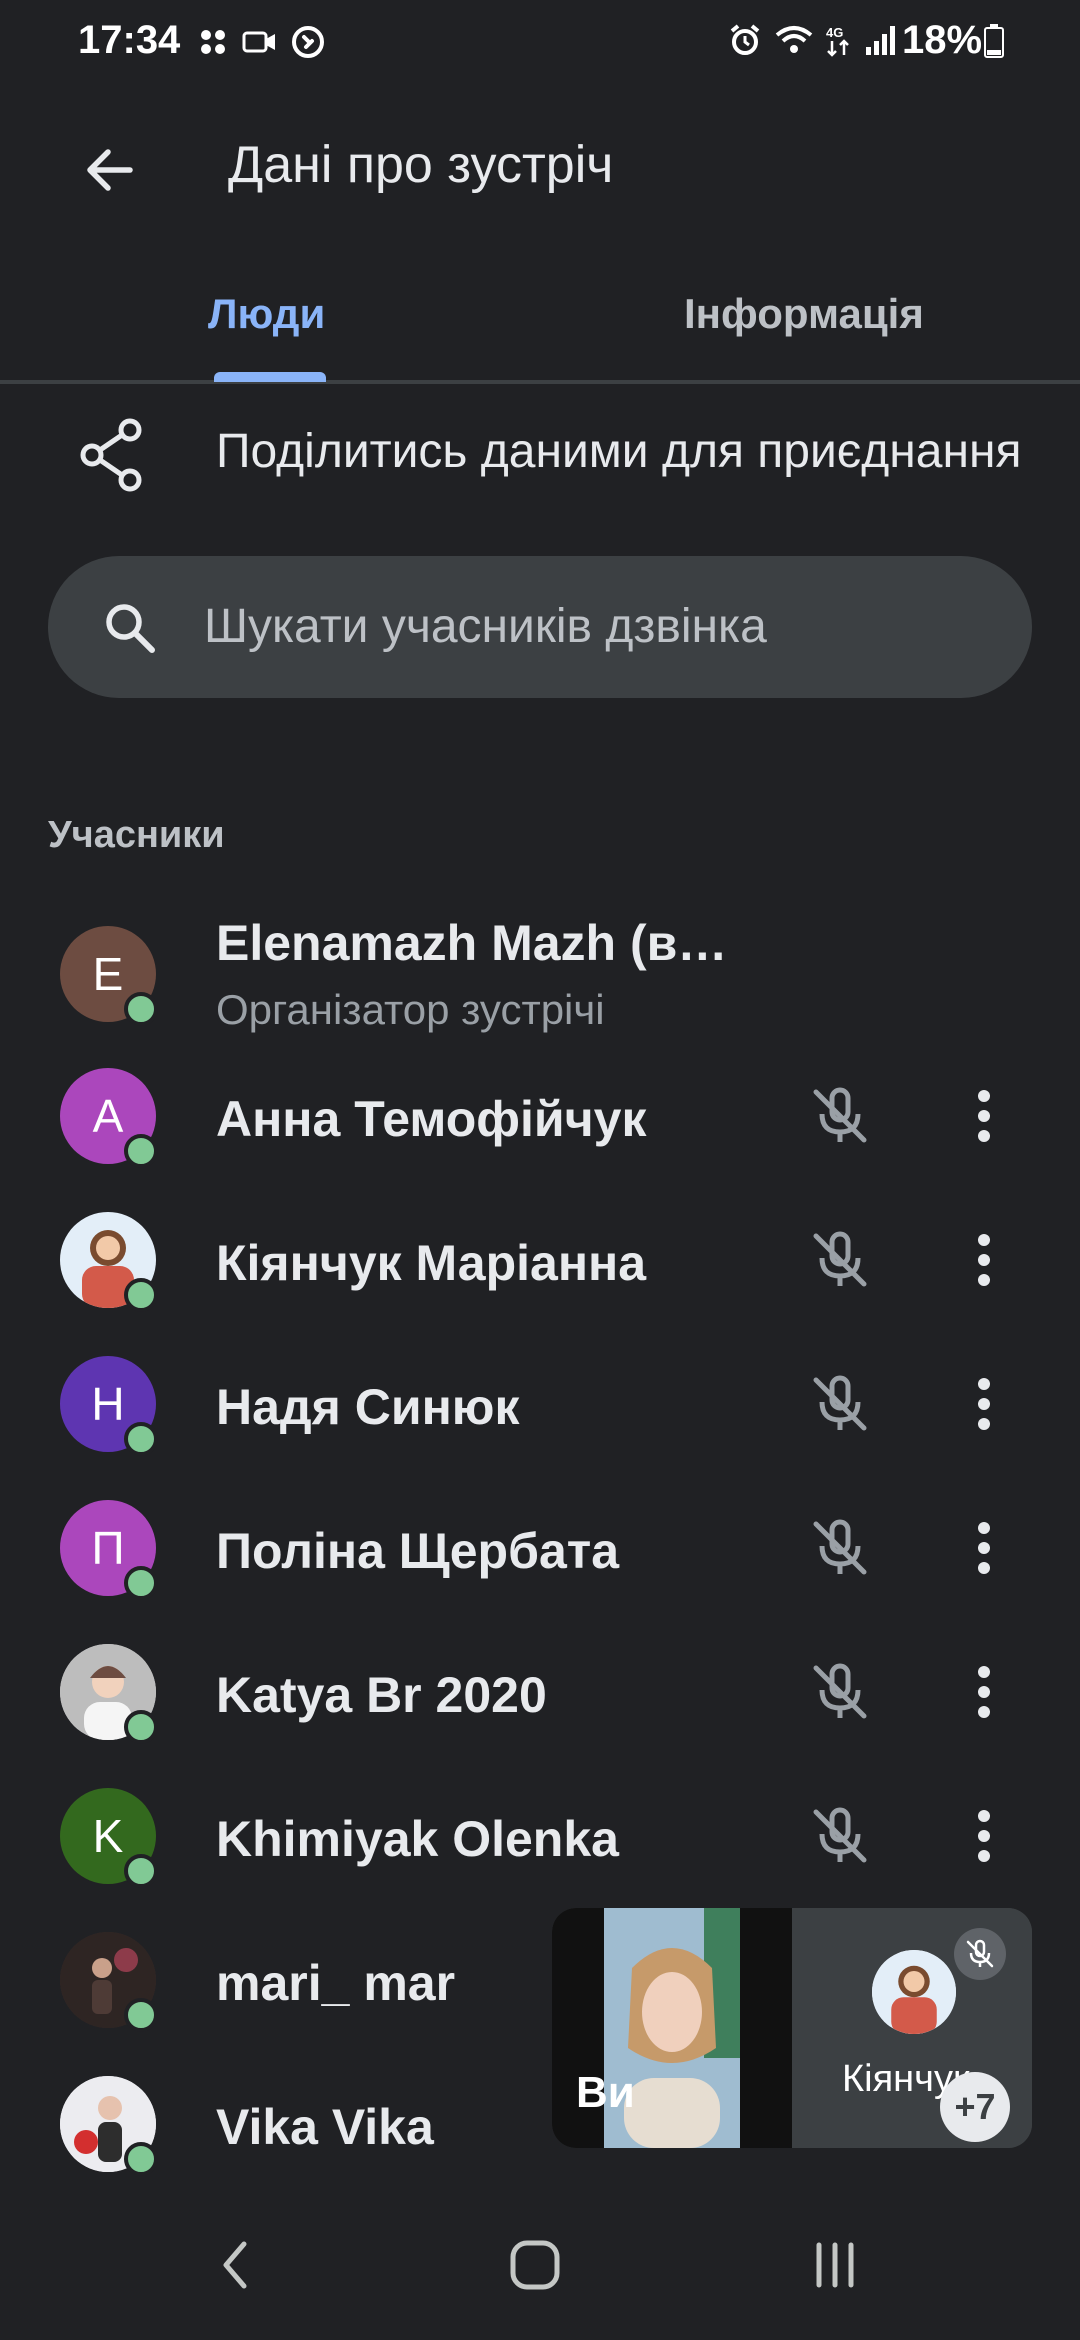  What do you see at coordinates (258, 42) in the screenshot?
I see `camera-icon` at bounding box center [258, 42].